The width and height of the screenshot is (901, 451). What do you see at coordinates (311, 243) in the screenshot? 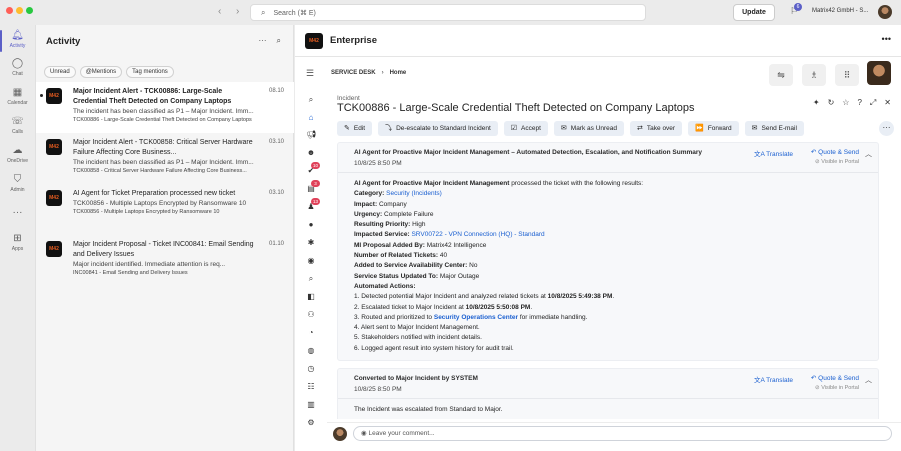
I see `bug-icon: ✱` at bounding box center [311, 243].